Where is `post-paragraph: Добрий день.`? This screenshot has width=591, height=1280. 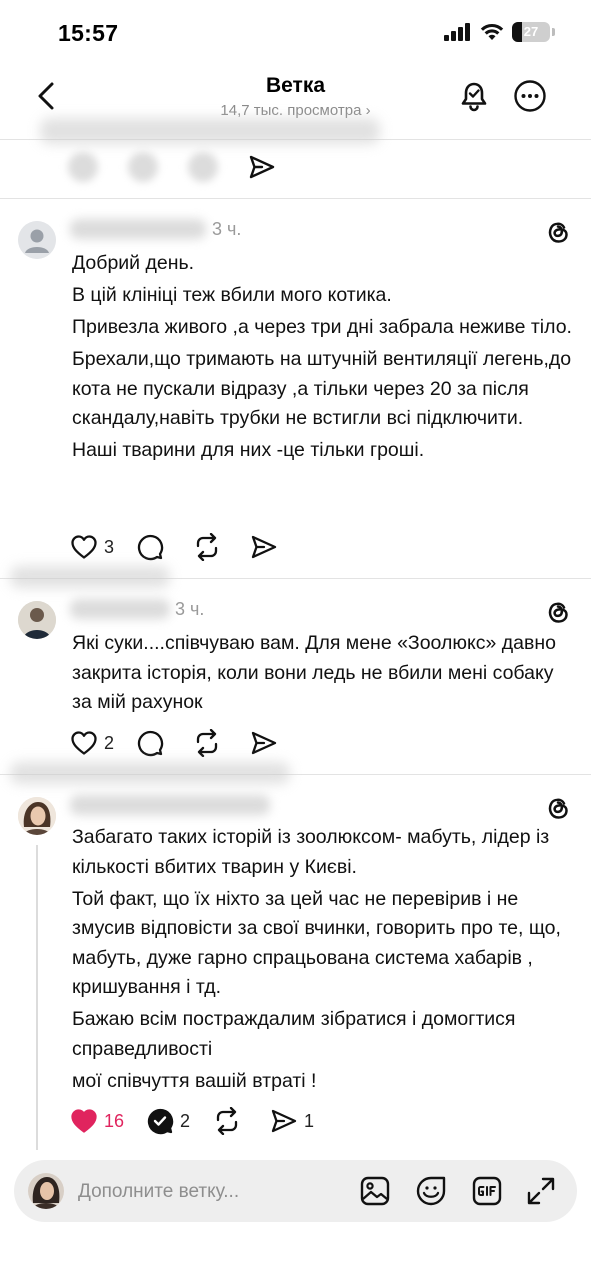
post-paragraph: Добрий день. is located at coordinates (133, 263).